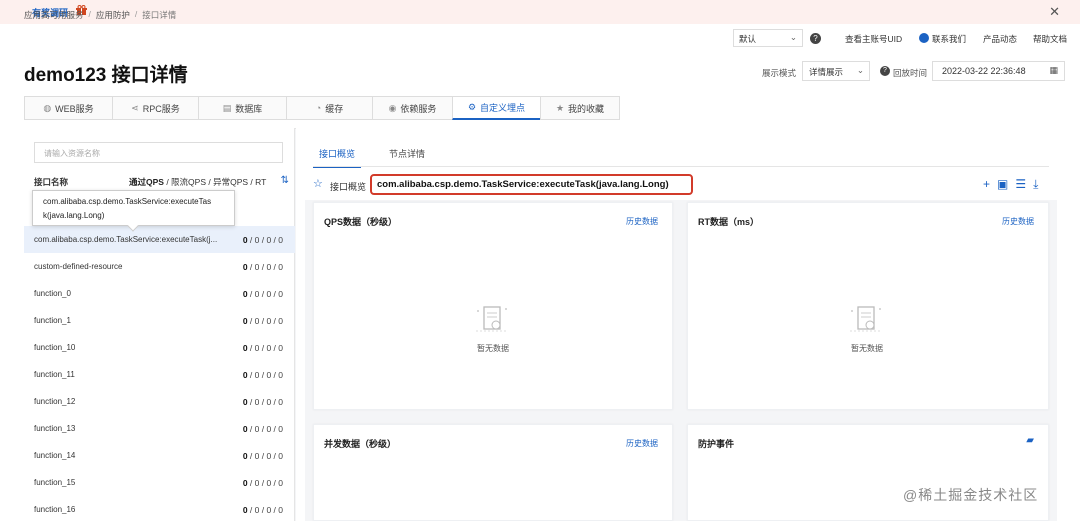 This screenshot has height=521, width=1080. What do you see at coordinates (318, 183) in the screenshot?
I see `star-icon: ☆` at bounding box center [318, 183].